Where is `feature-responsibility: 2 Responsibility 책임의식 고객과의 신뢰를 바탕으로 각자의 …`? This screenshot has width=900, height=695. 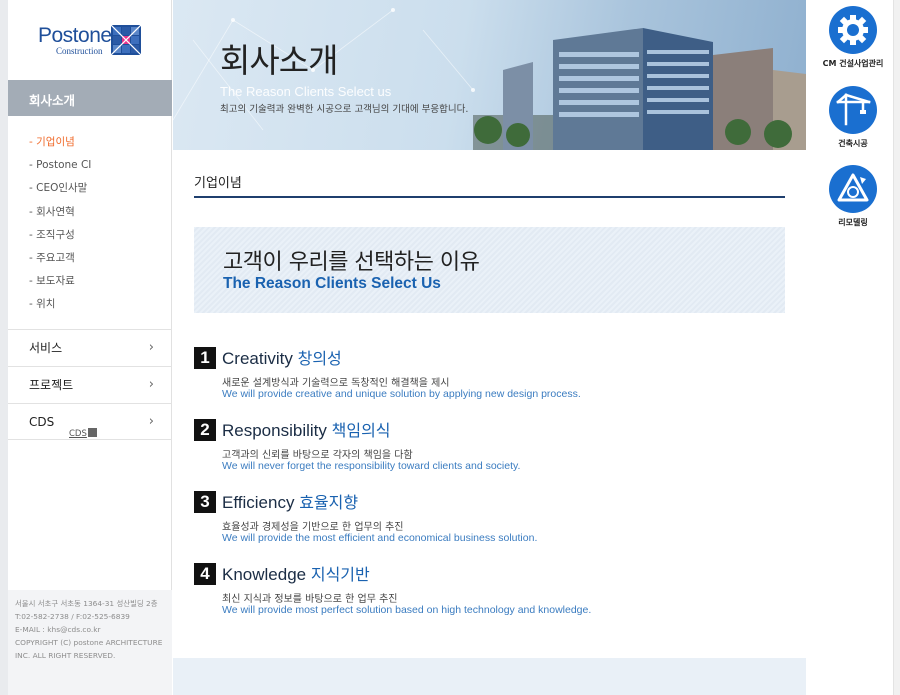
feature-responsibility: 2 Responsibility 책임의식 고객과의 신뢰를 바탕으로 각자의 … is located at coordinates (489, 449).